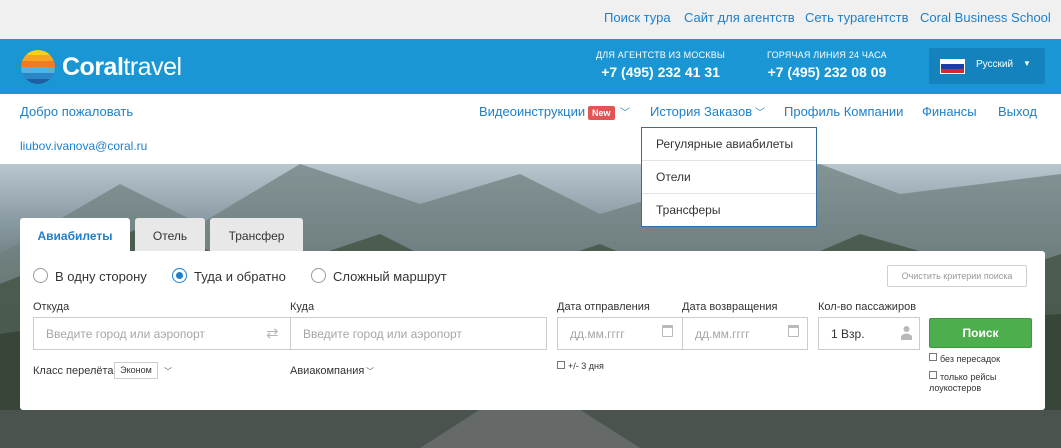 The height and width of the screenshot is (448, 1061). I want to click on nav-order-history: История Заказов, so click(701, 111).